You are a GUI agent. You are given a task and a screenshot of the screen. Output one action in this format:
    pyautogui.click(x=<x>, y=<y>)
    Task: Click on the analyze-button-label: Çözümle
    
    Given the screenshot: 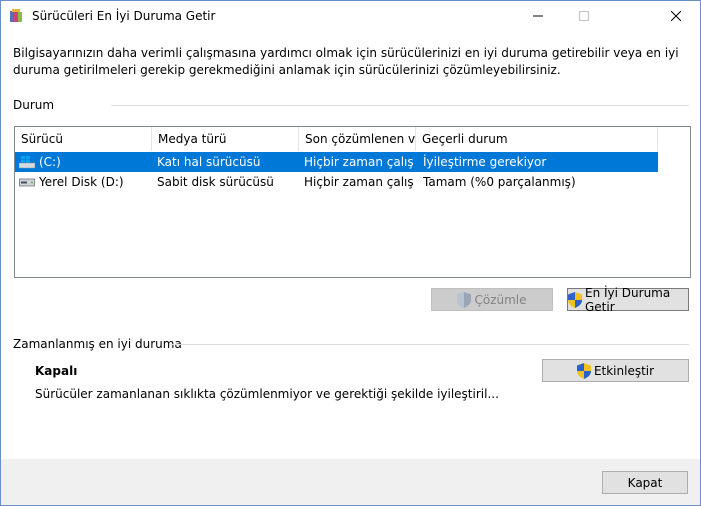 What is the action you would take?
    pyautogui.click(x=500, y=299)
    